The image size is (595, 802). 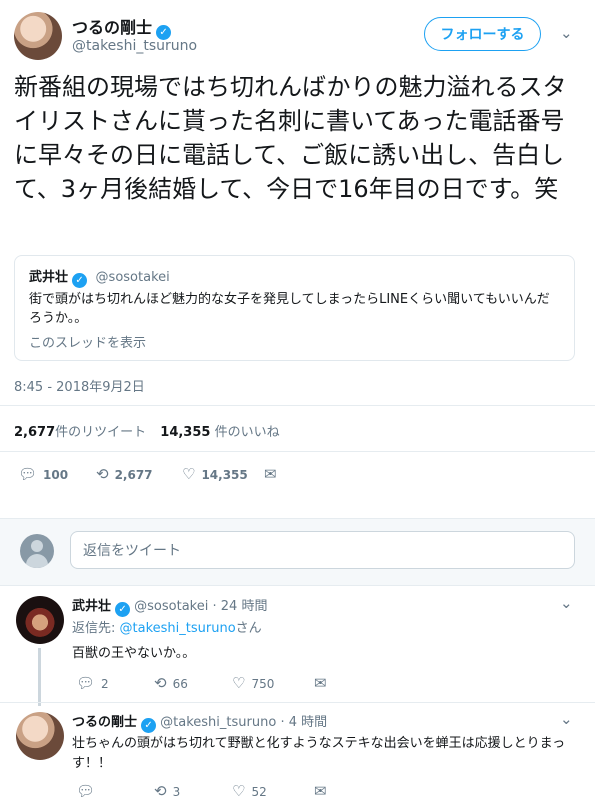 What do you see at coordinates (132, 277) in the screenshot?
I see `quoted-author-handle: @sosotakei` at bounding box center [132, 277].